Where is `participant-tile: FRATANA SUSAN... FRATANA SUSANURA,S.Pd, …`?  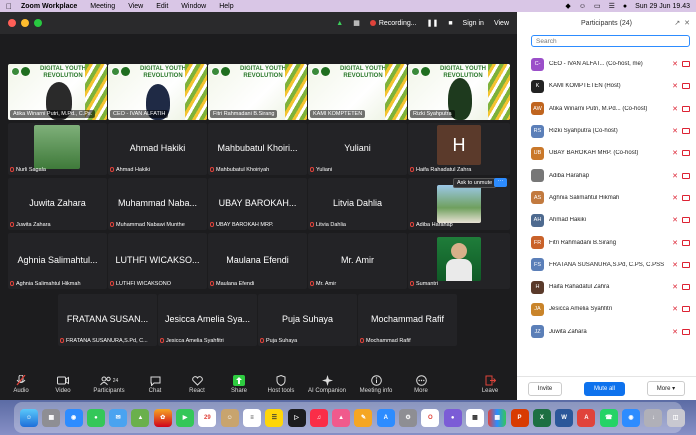
participant-tile: FRATANA SUSAN... FRATANA SUSANURA,S.Pd, … is located at coordinates (107, 320).